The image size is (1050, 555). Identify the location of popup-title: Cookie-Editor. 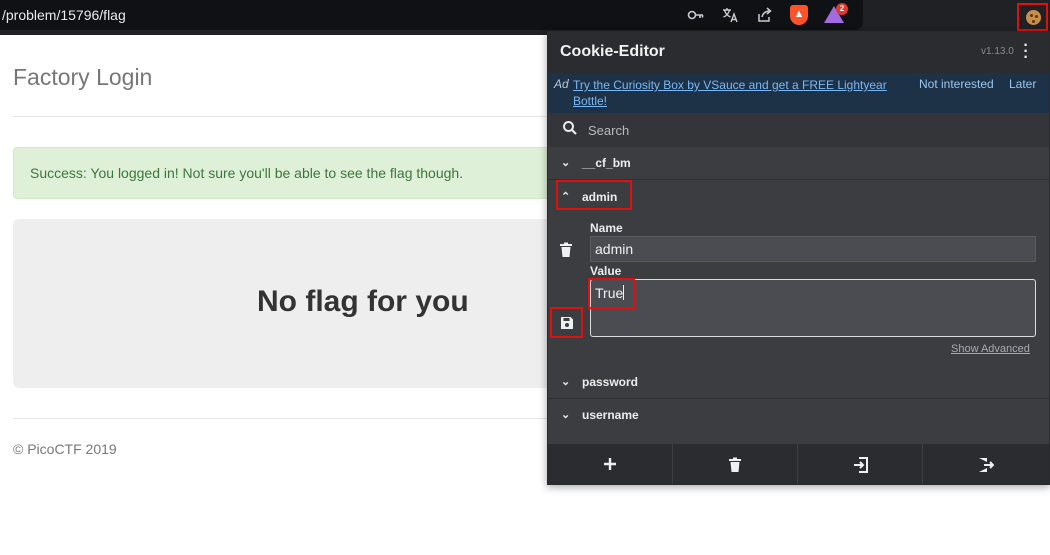
(612, 51).